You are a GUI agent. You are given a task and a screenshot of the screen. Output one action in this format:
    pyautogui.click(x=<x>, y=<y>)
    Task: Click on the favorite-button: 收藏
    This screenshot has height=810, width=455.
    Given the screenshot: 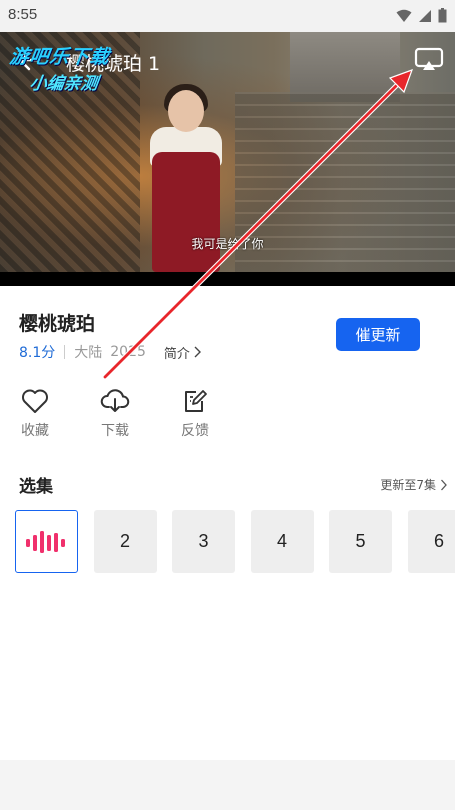 What is the action you would take?
    pyautogui.click(x=35, y=414)
    